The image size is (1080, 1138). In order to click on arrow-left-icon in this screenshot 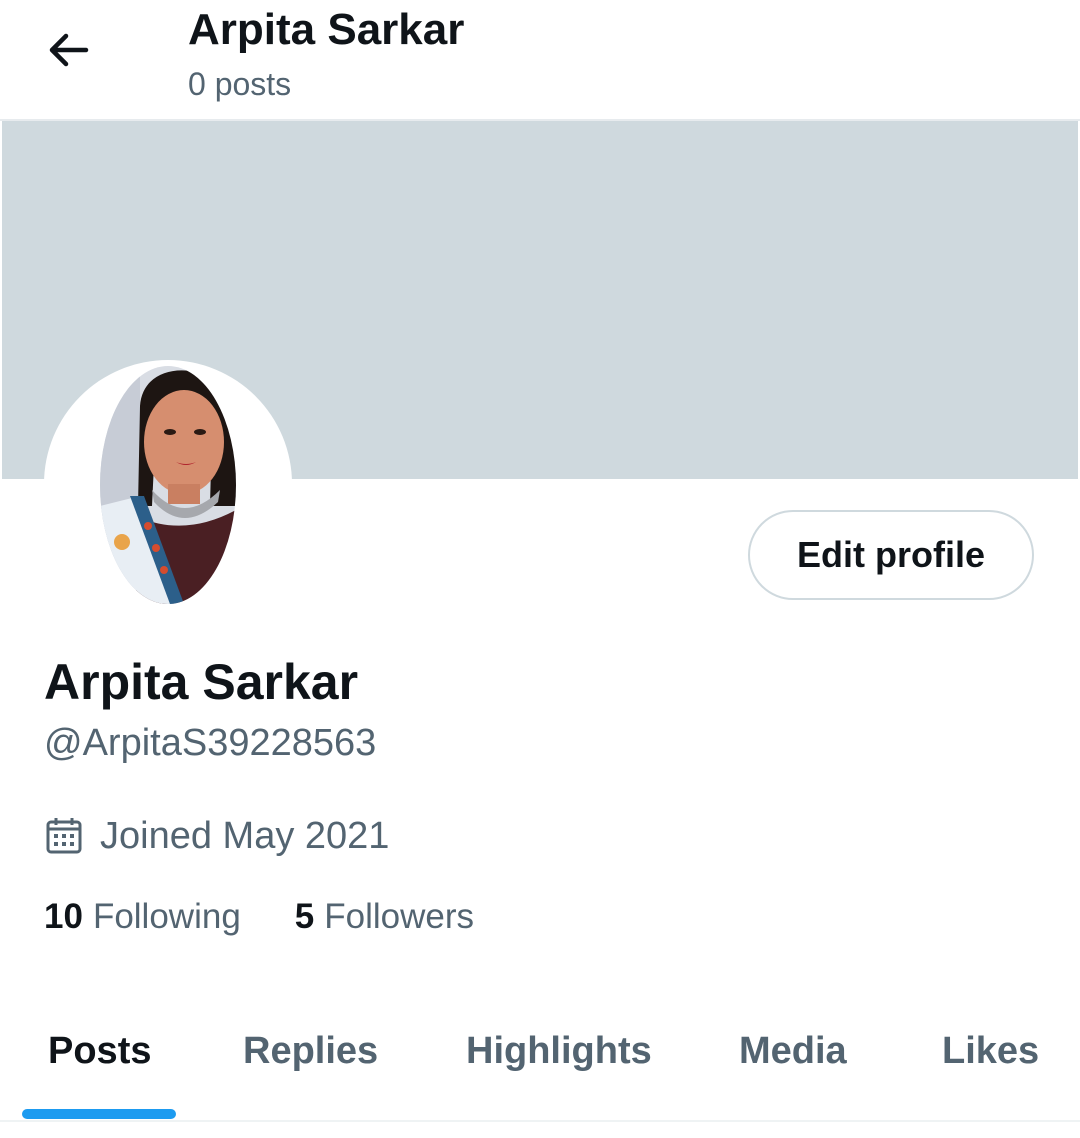, I will do `click(69, 50)`.